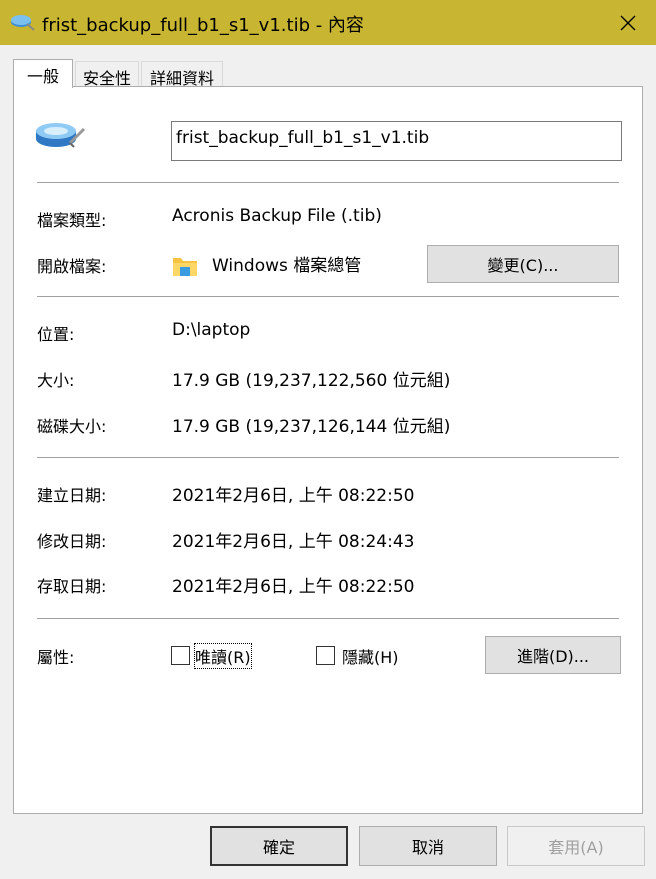  I want to click on disk-size-label: 磁碟大小:, so click(72, 426).